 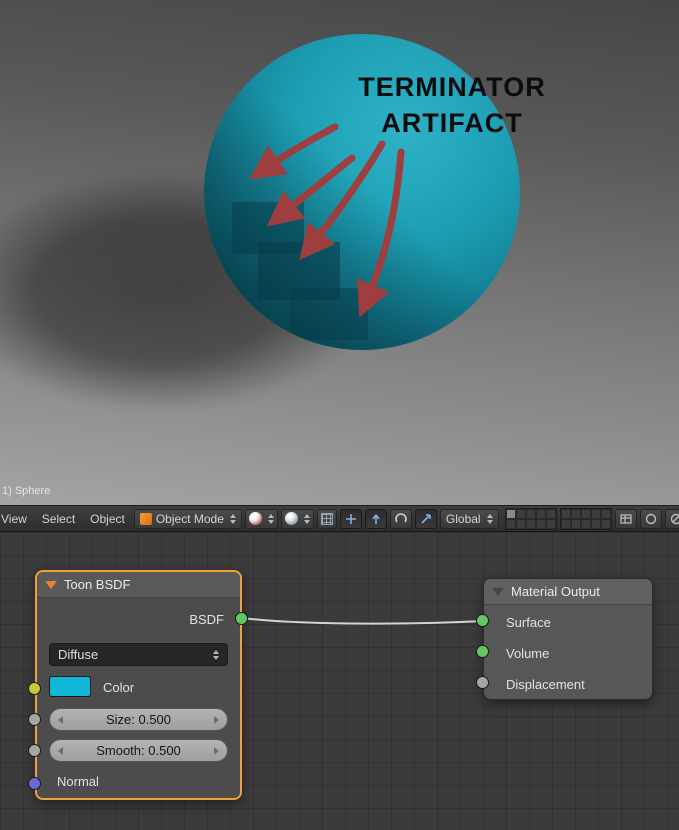 I want to click on annotation-line-2: ARTIFACT, so click(x=452, y=122).